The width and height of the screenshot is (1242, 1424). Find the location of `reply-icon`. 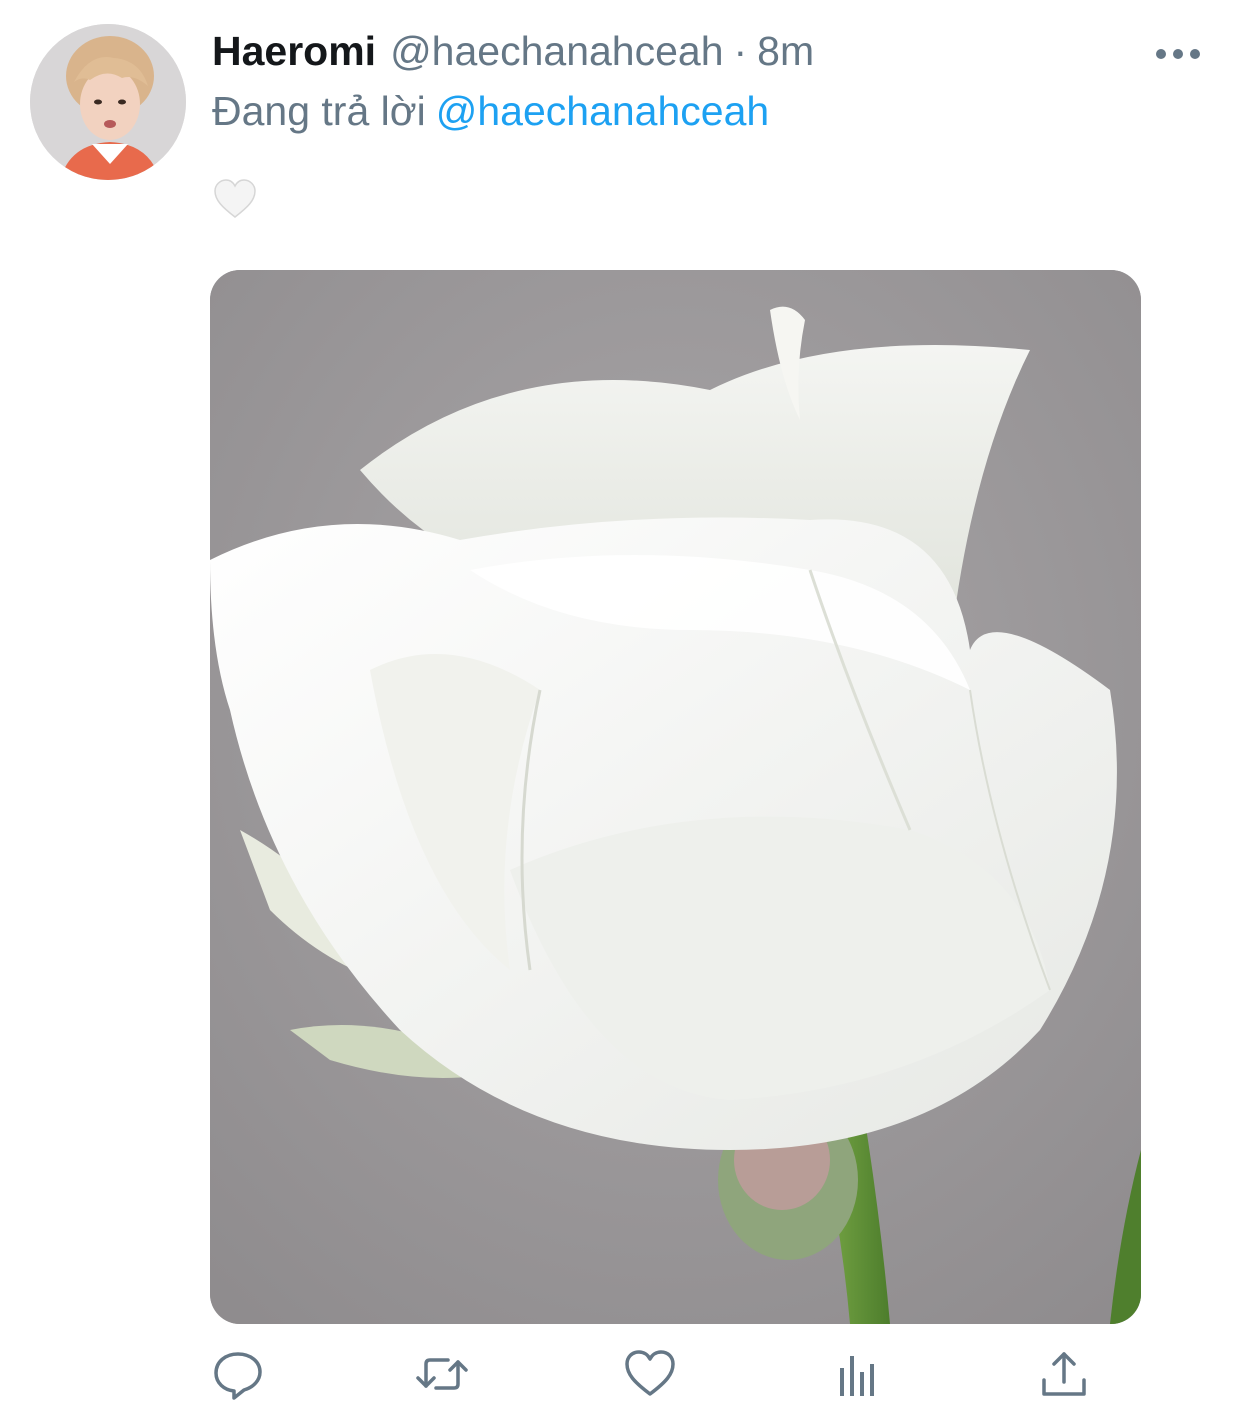

reply-icon is located at coordinates (238, 1374).